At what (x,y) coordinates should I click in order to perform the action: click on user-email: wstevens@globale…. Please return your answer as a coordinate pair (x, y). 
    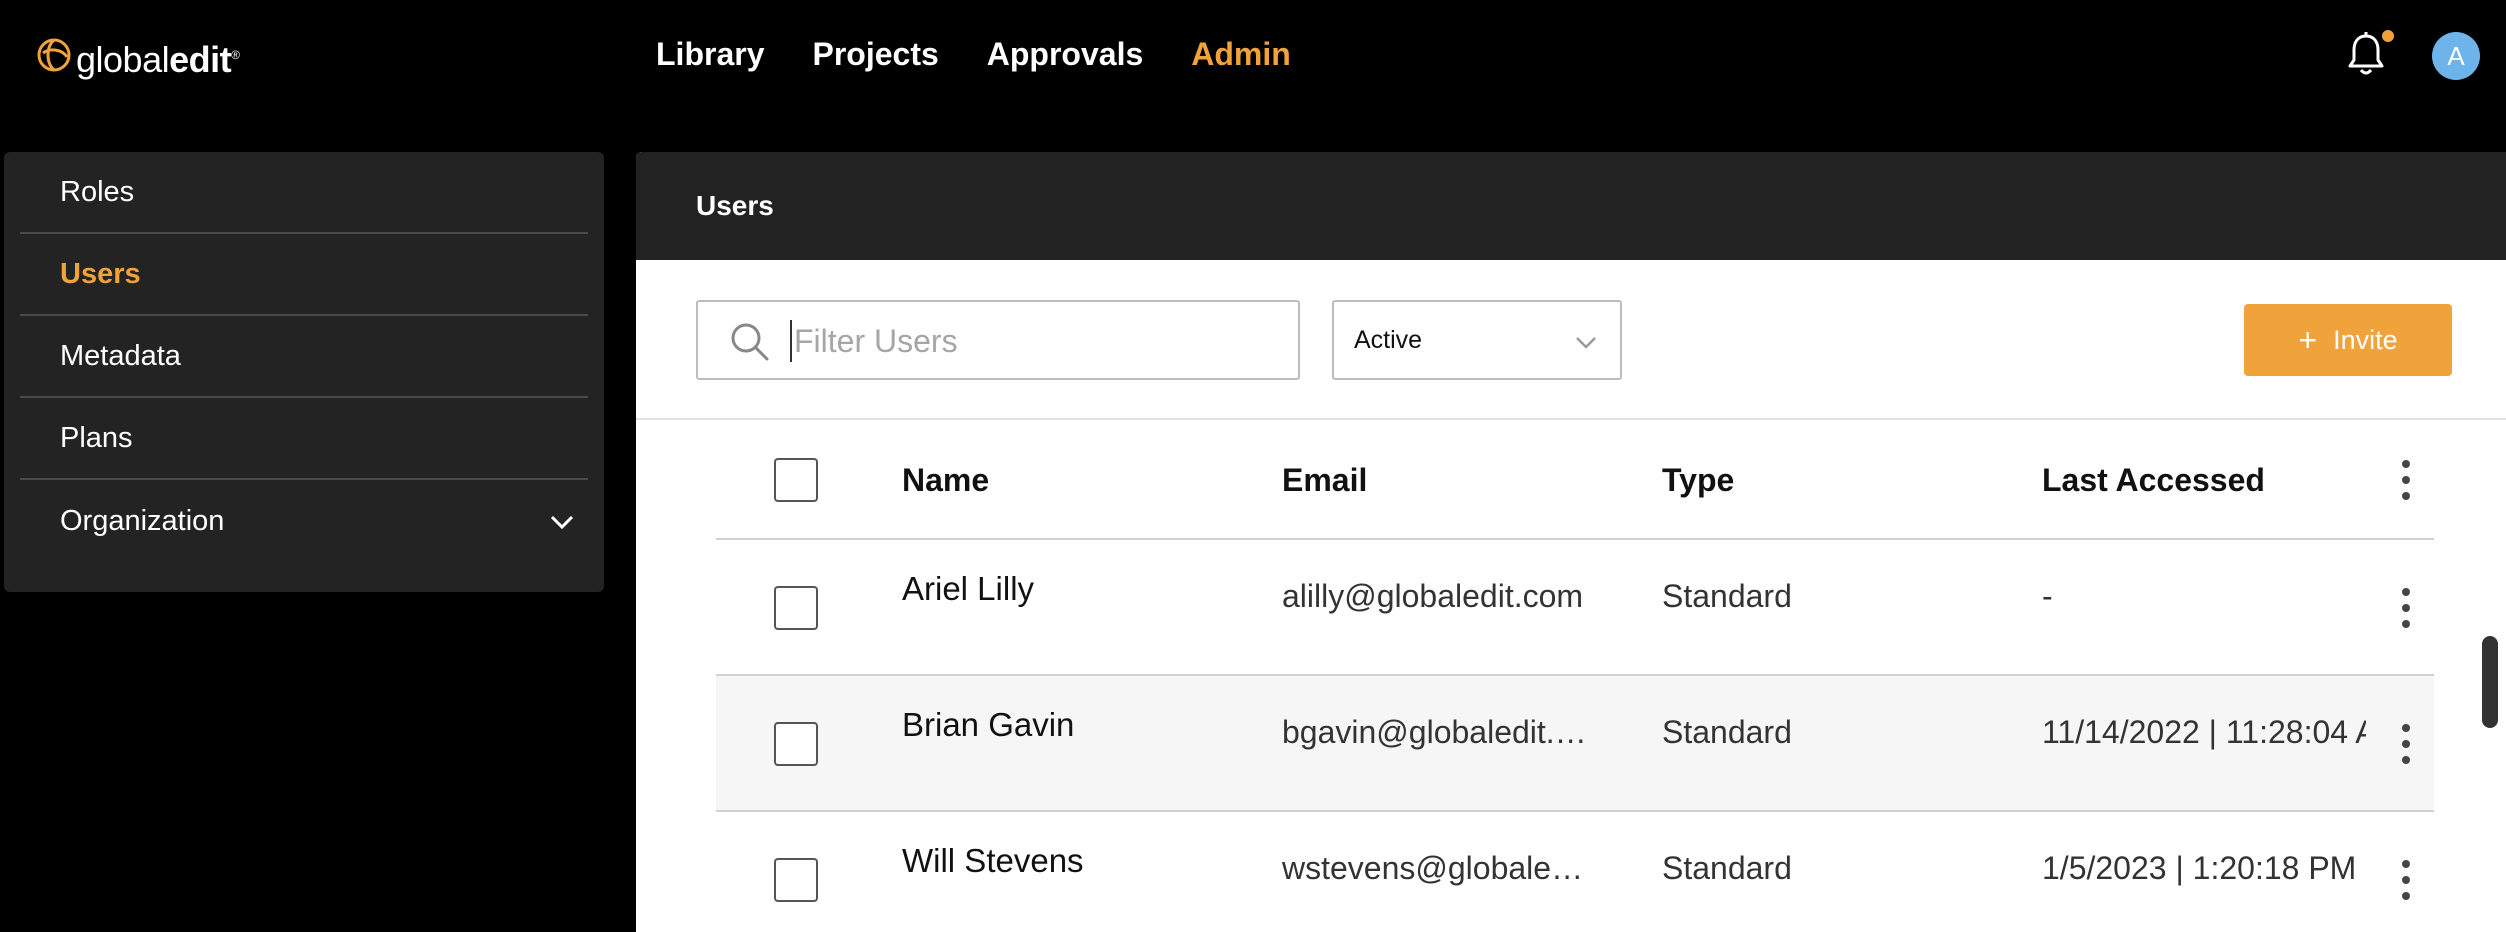
    Looking at the image, I should click on (1433, 868).